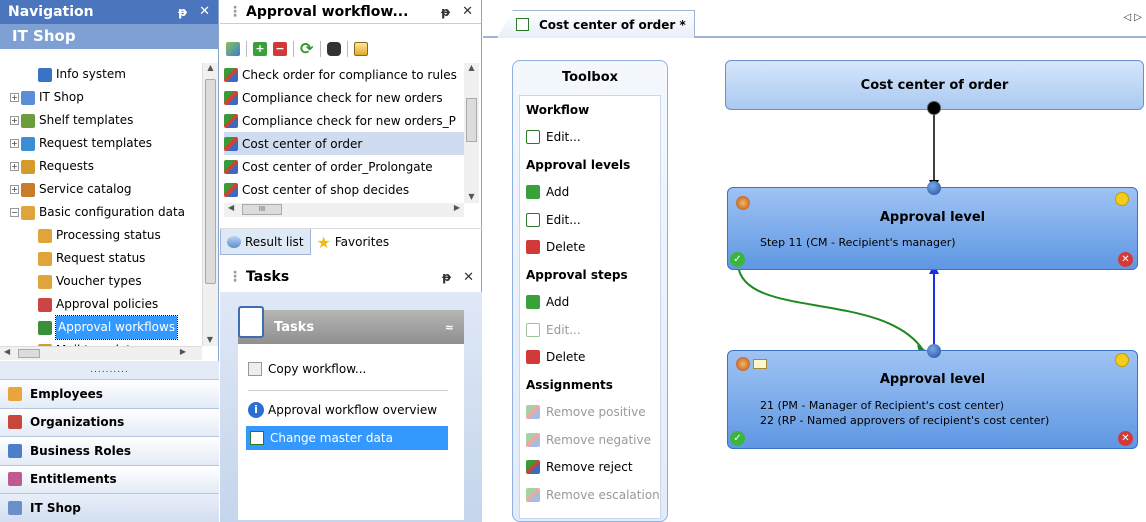 Image resolution: width=1146 pixels, height=522 pixels. Describe the element at coordinates (265, 242) in the screenshot. I see `tab-result-list: Result list` at that location.